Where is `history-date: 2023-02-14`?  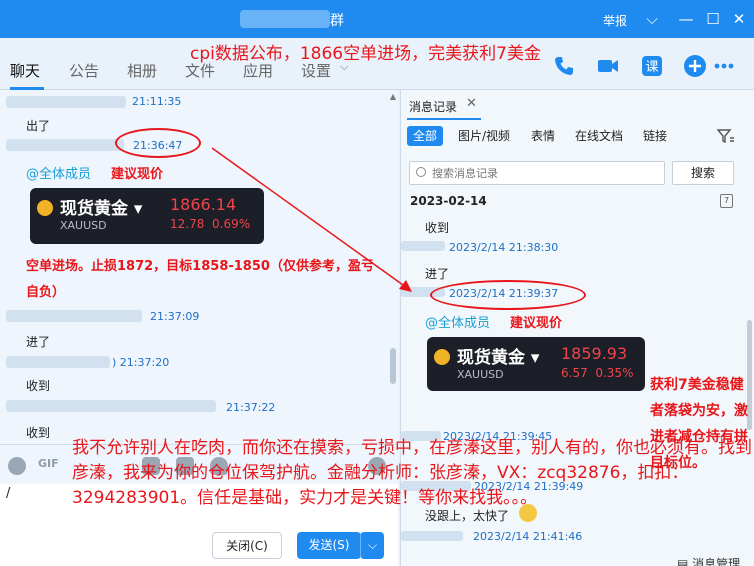 history-date: 2023-02-14 is located at coordinates (448, 201).